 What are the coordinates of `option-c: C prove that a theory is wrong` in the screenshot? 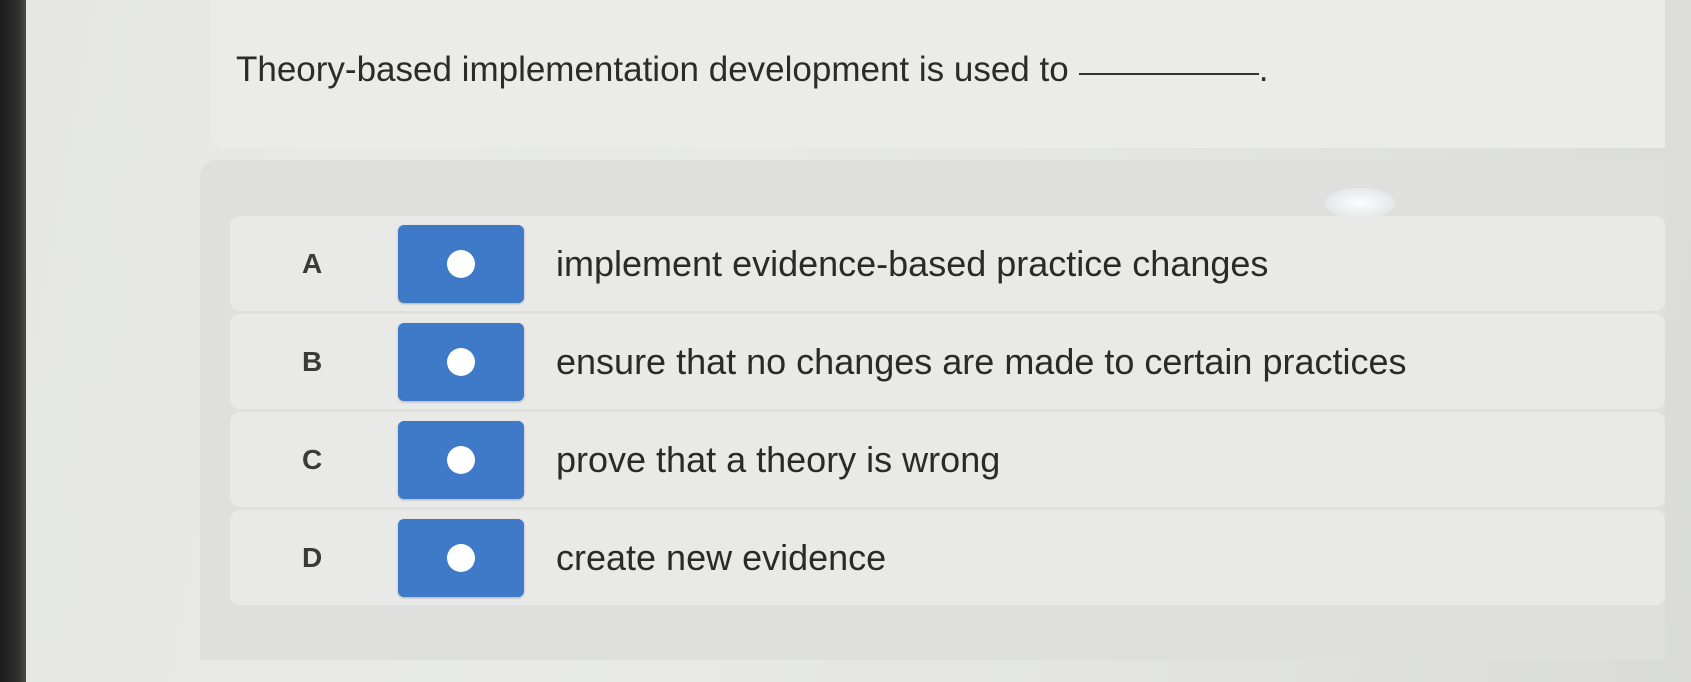 It's located at (947, 459).